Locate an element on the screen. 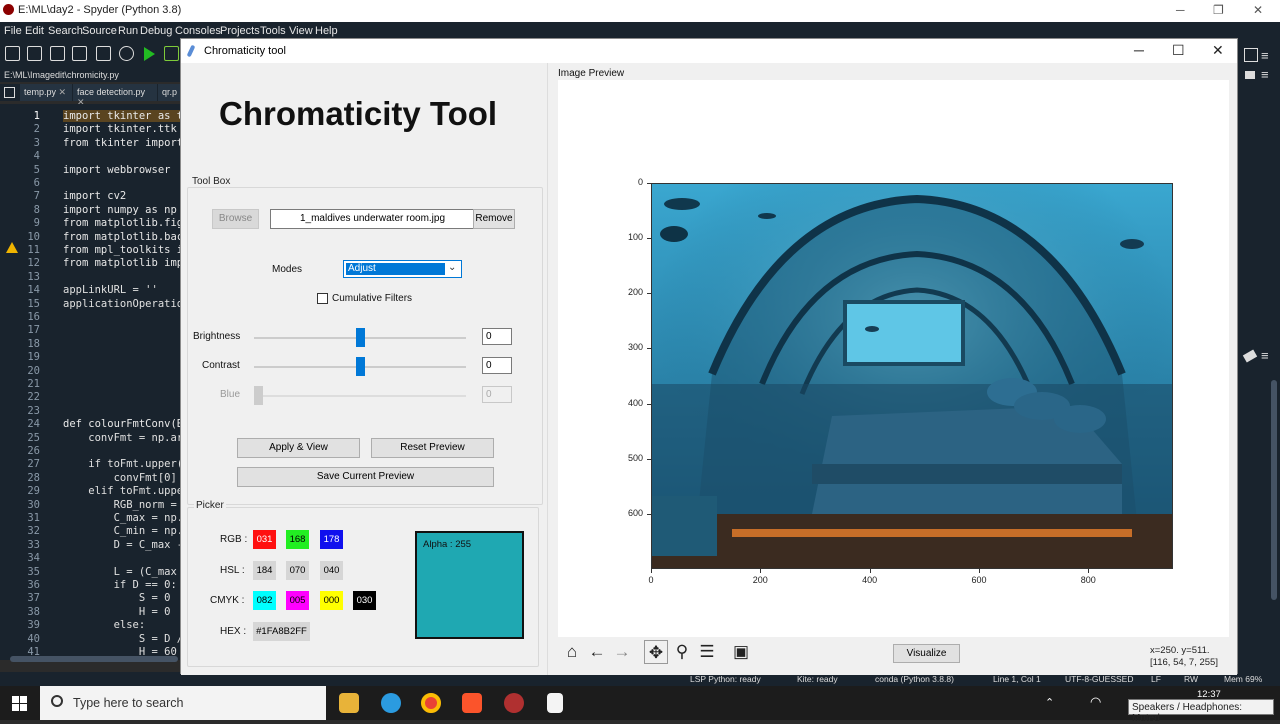  chevron-down-icon: ⌄ is located at coordinates (452, 267).